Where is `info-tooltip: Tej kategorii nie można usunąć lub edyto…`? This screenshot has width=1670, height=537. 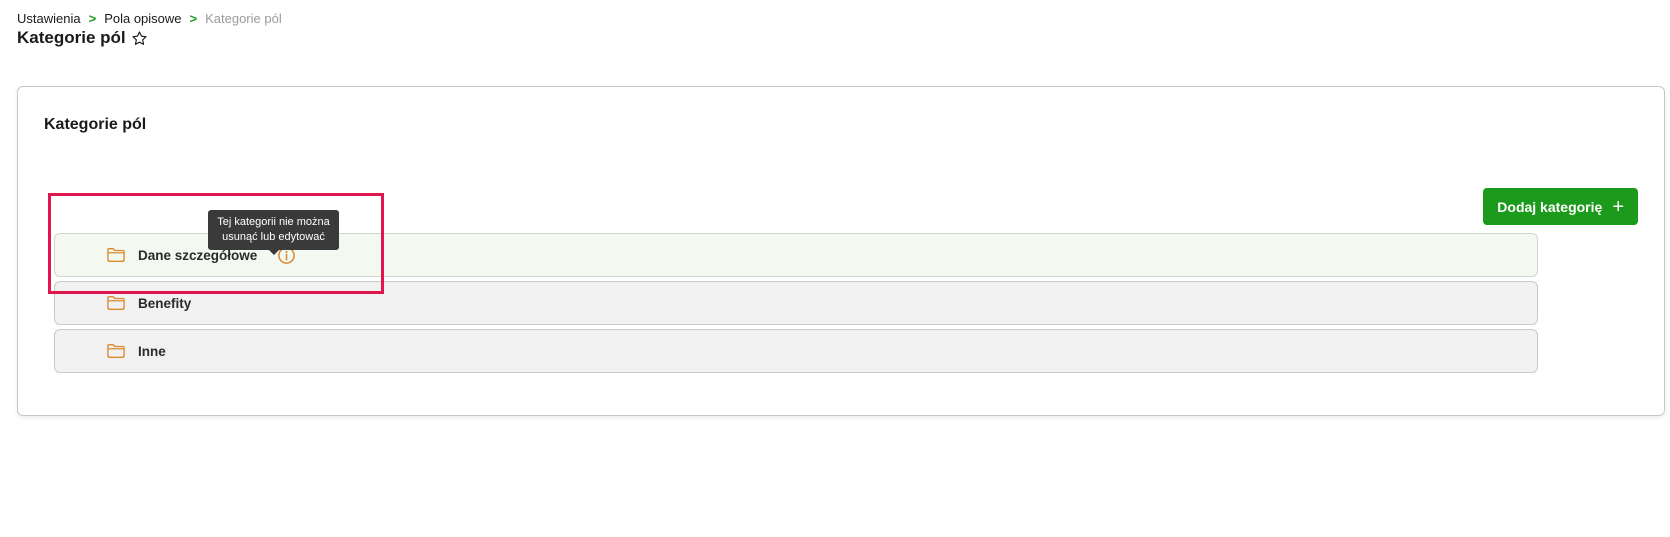
info-tooltip: Tej kategorii nie można usunąć lub edyto… is located at coordinates (273, 232).